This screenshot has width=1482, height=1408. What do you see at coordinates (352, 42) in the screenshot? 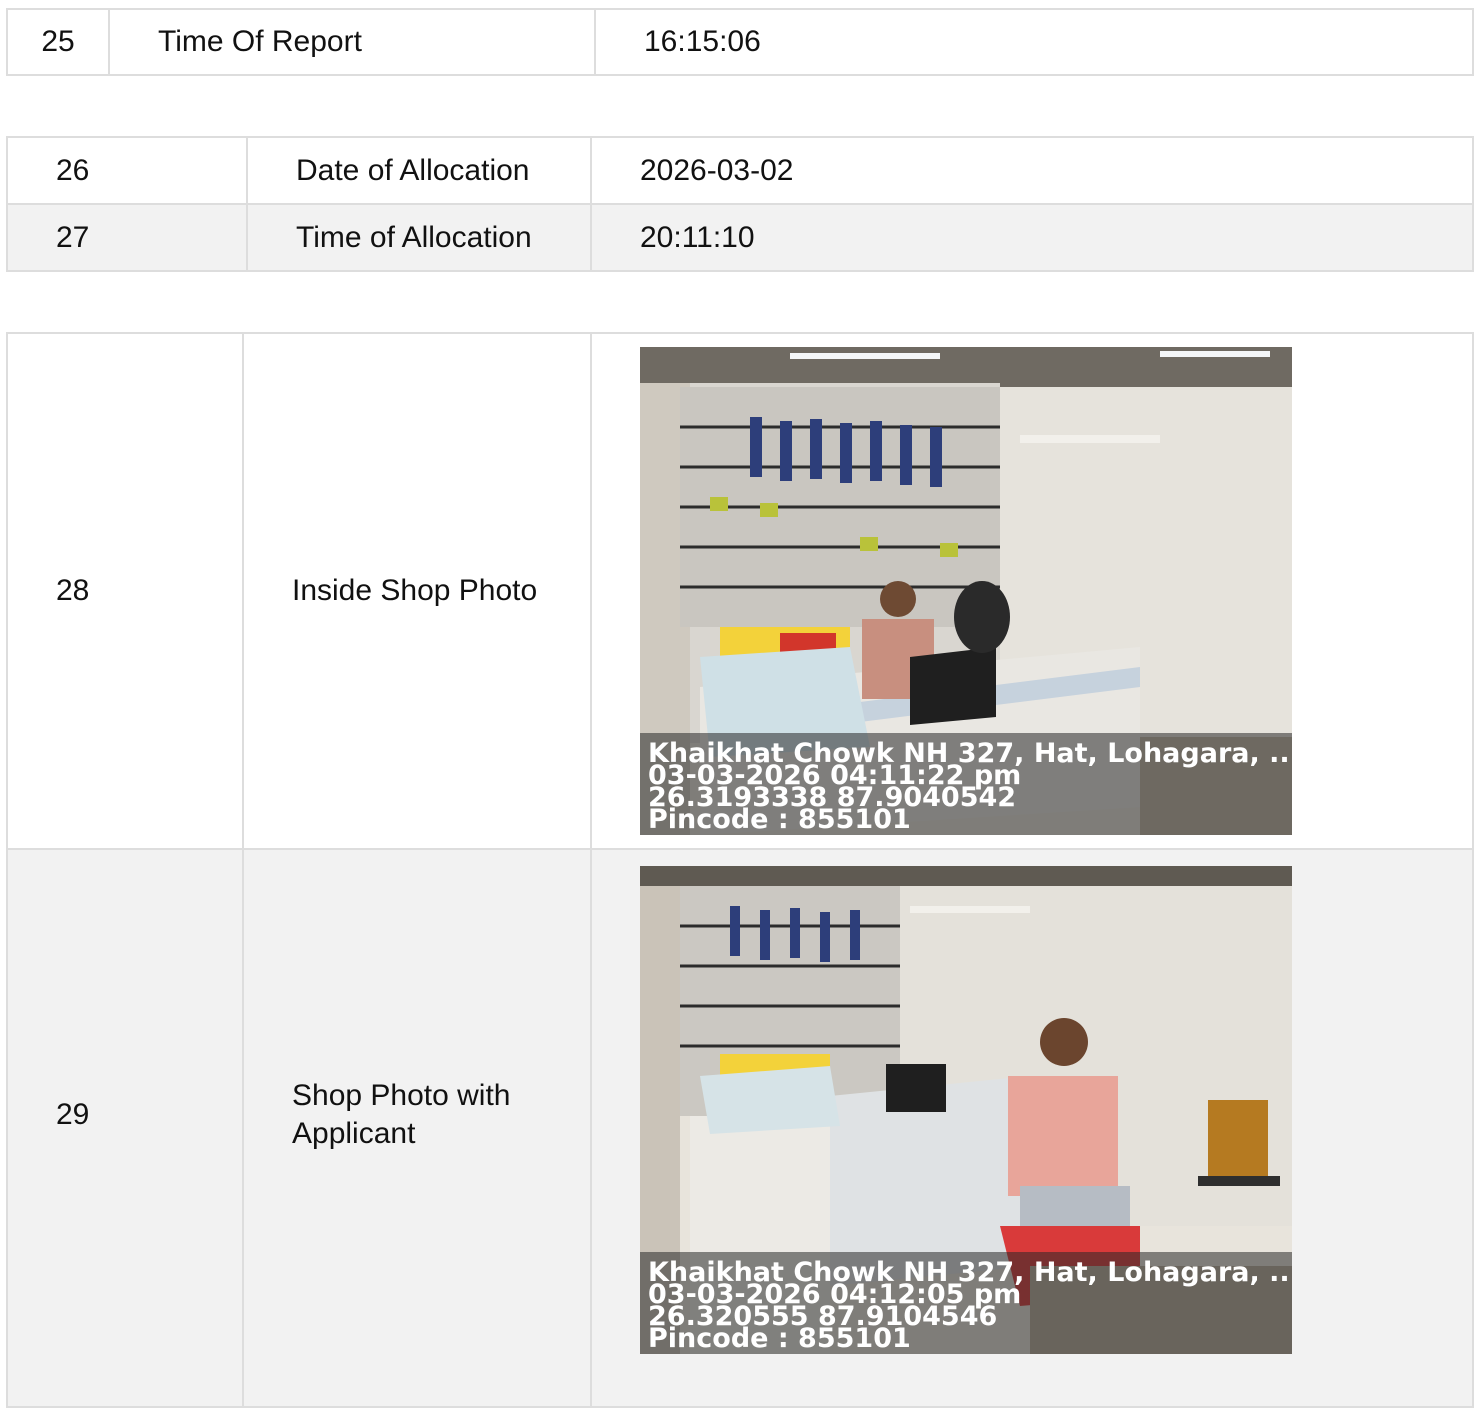
I see `field-label: Time Of Report` at bounding box center [352, 42].